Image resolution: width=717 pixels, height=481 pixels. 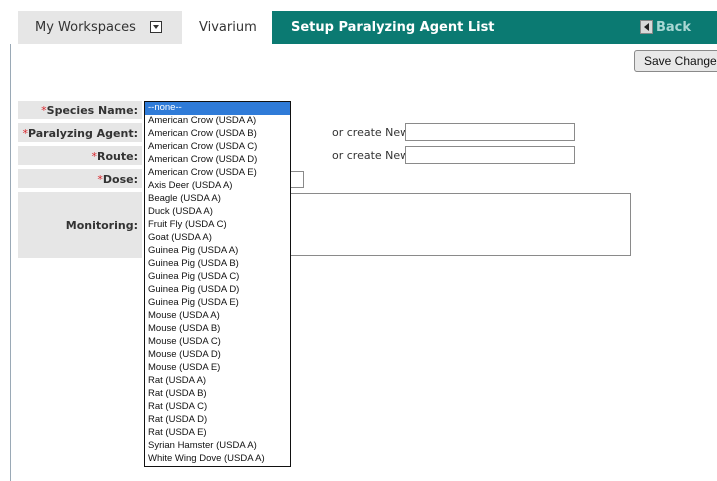 What do you see at coordinates (217, 316) in the screenshot?
I see `species-option: Mouse (USDA A)` at bounding box center [217, 316].